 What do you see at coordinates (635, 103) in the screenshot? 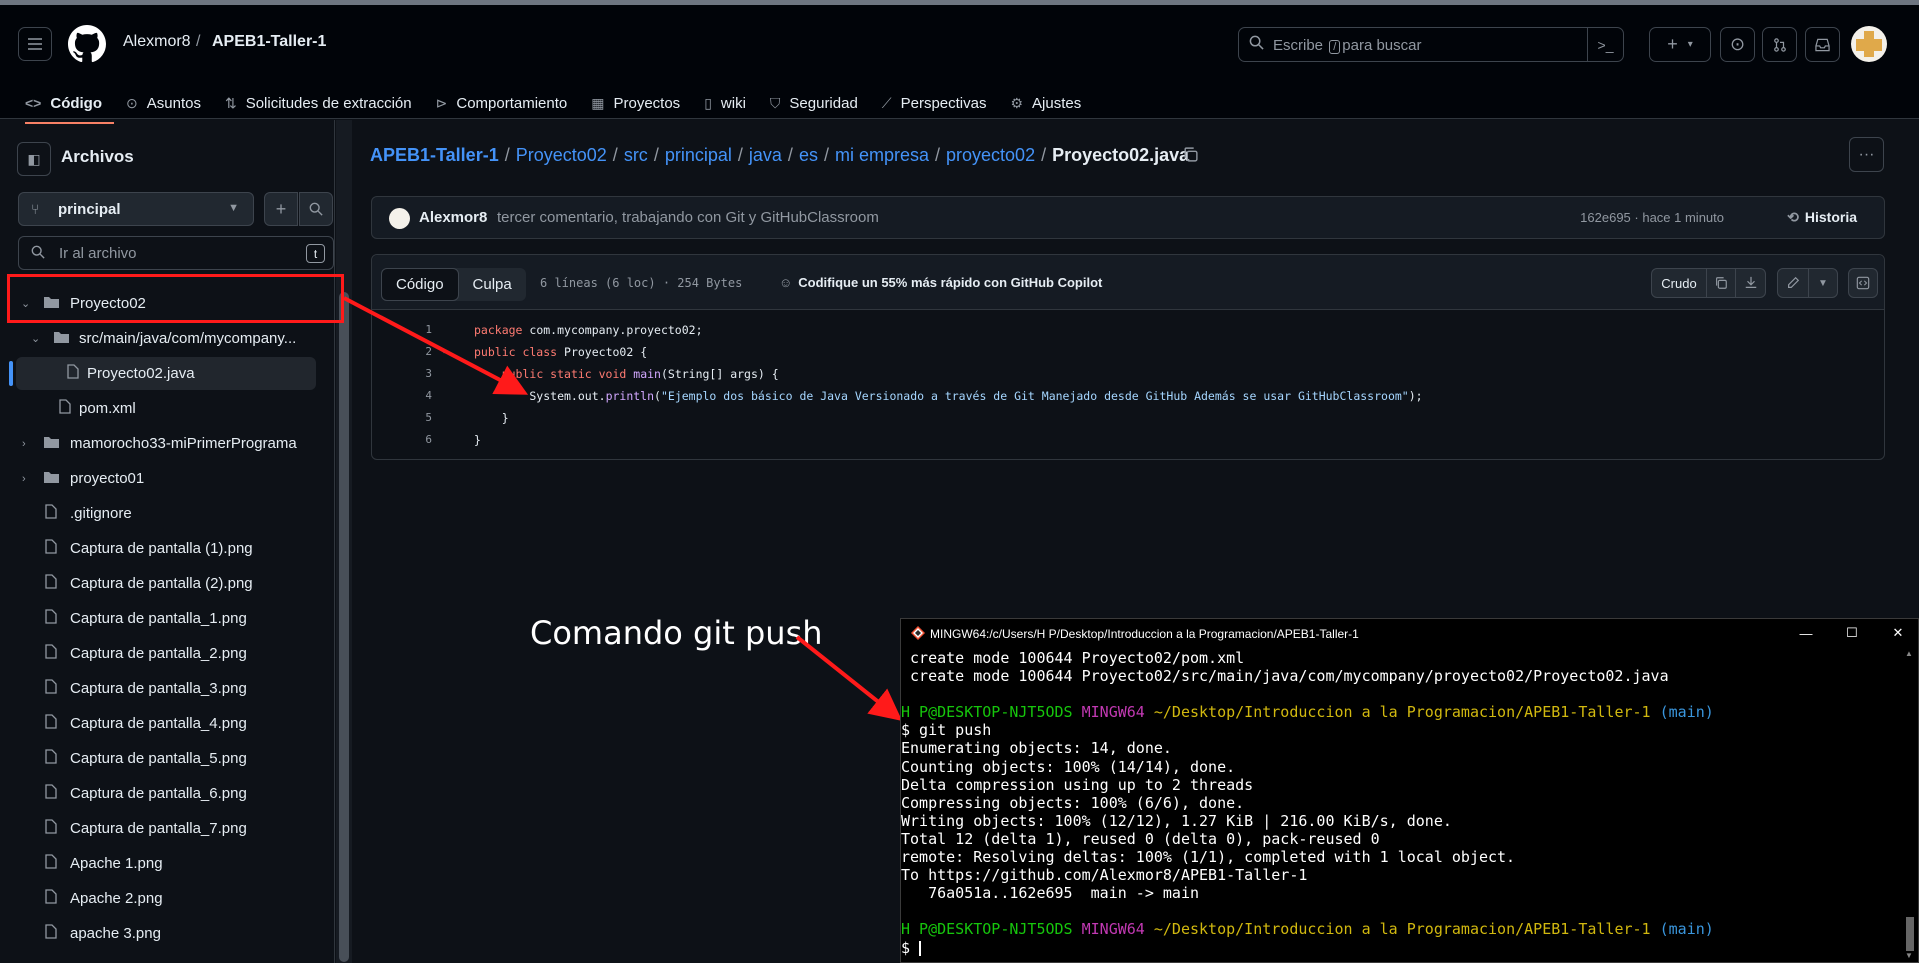
I see `tab-projects: ▦ Proyectos` at bounding box center [635, 103].